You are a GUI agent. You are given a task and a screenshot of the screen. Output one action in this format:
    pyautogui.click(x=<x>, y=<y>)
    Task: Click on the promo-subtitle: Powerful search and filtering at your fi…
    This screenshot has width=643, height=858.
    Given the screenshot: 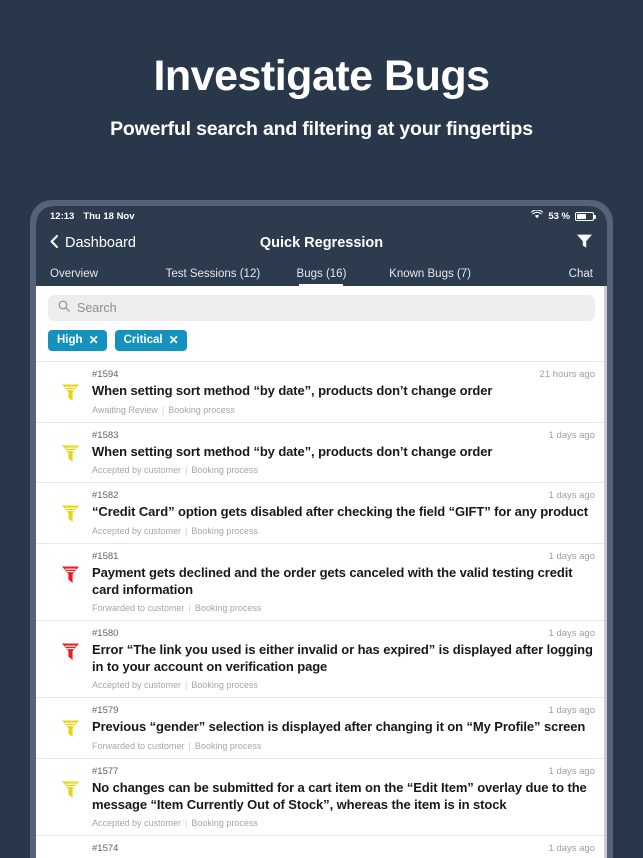 What is the action you would take?
    pyautogui.click(x=321, y=129)
    